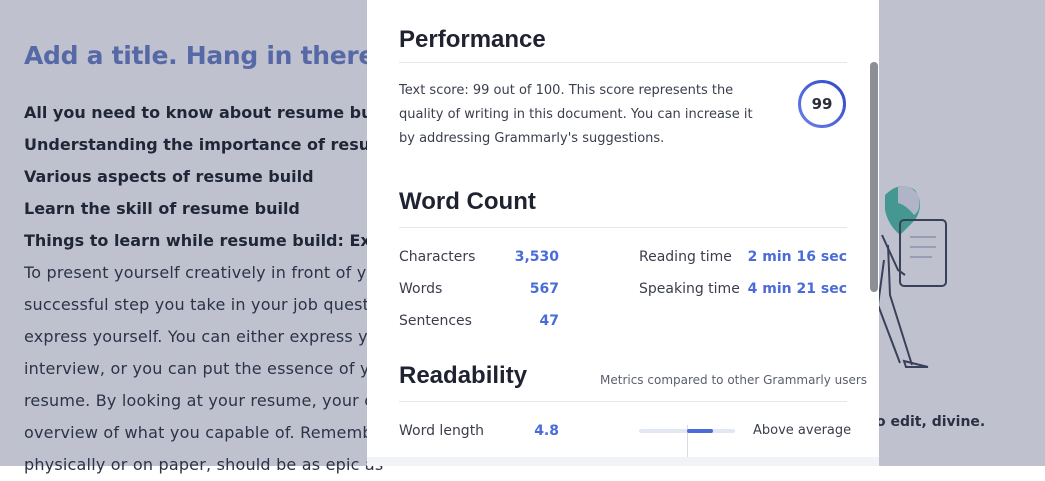  Describe the element at coordinates (536, 257) in the screenshot. I see `characters-value: 3,530` at that location.